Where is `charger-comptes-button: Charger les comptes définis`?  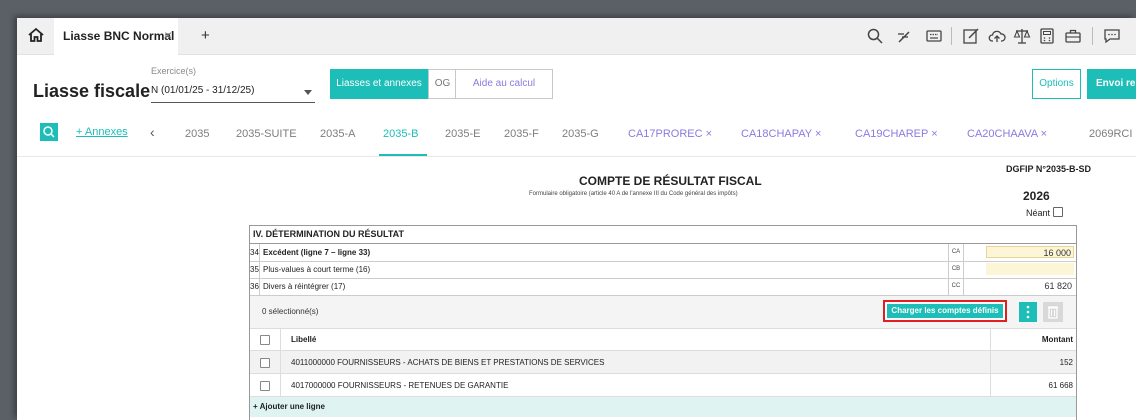 charger-comptes-button: Charger les comptes définis is located at coordinates (945, 311).